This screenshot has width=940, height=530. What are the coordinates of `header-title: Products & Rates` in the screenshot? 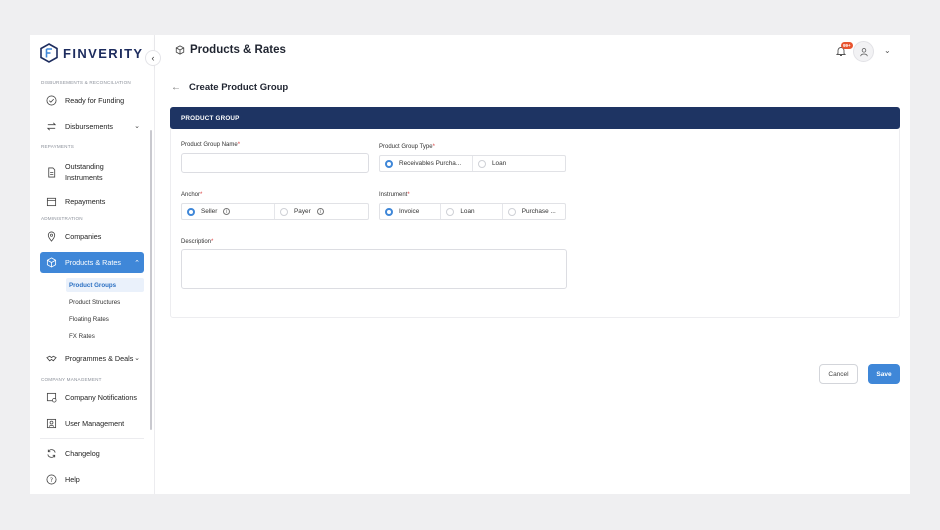 It's located at (238, 50).